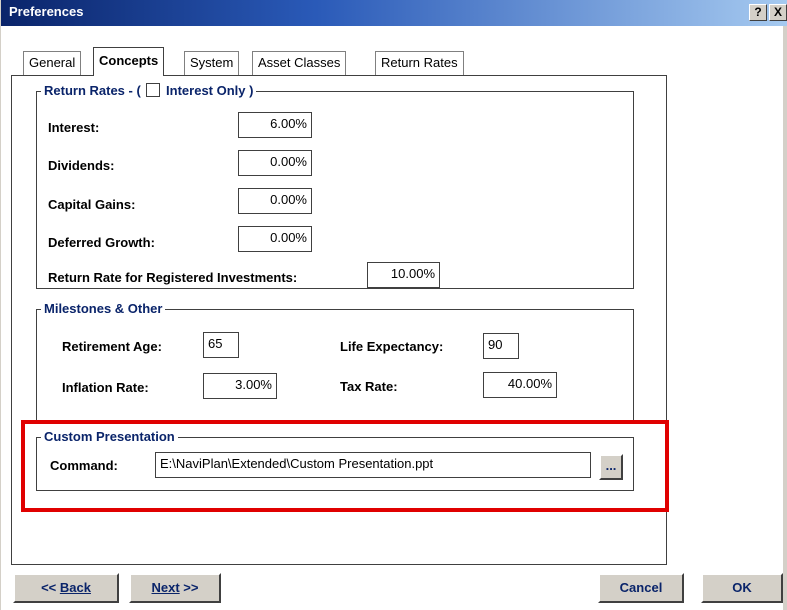 The width and height of the screenshot is (787, 610). Describe the element at coordinates (75, 587) in the screenshot. I see `back-label: Back` at that location.